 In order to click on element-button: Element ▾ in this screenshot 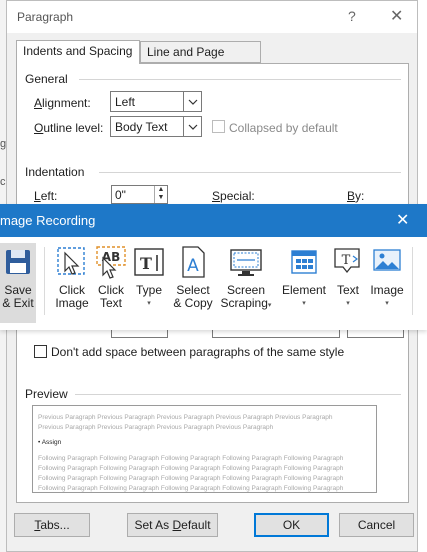, I will do `click(304, 283)`.